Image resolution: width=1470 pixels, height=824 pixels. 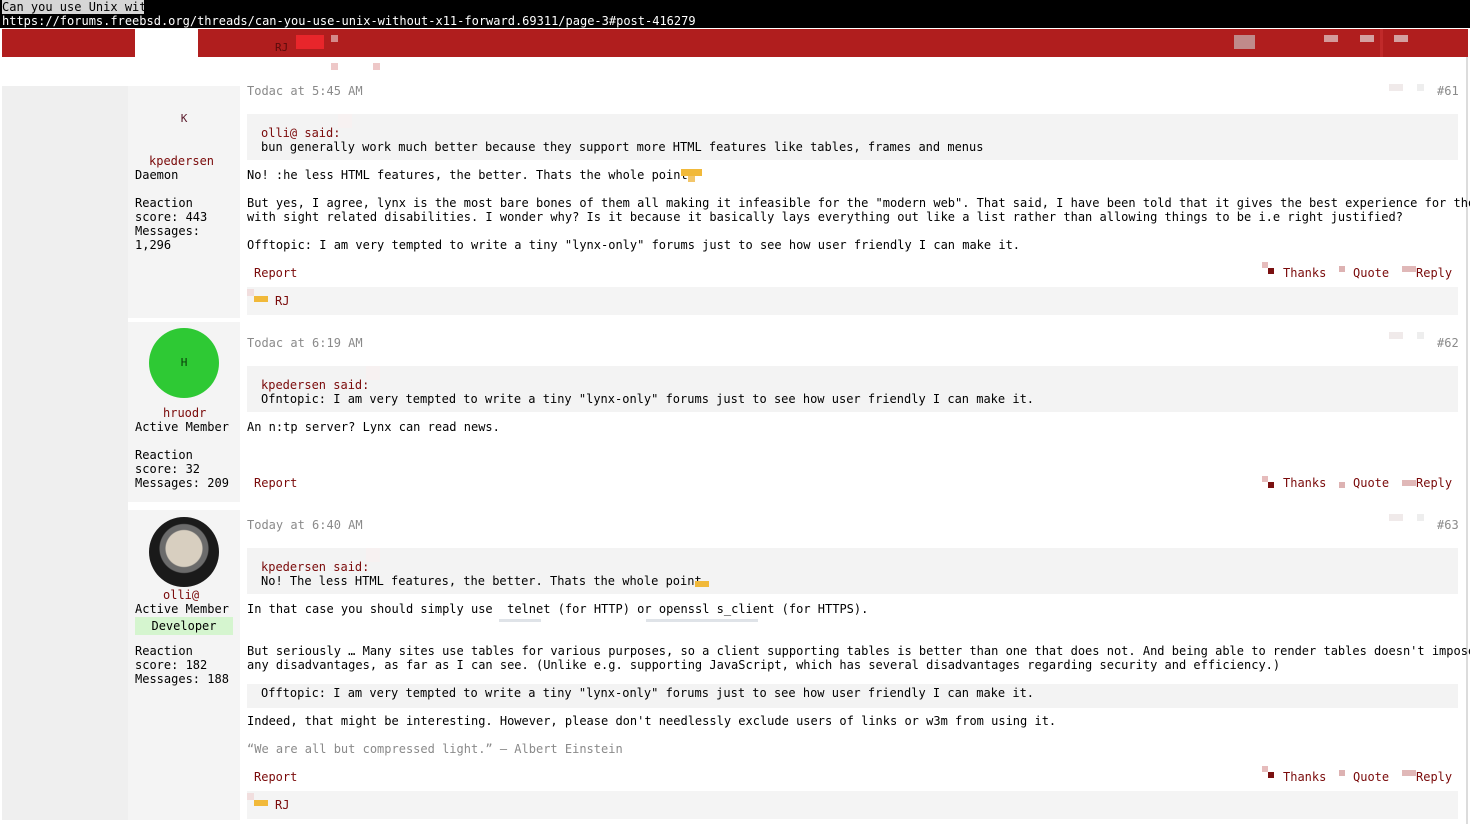 I want to click on quote-author-link: olli@ said:, so click(x=300, y=133).